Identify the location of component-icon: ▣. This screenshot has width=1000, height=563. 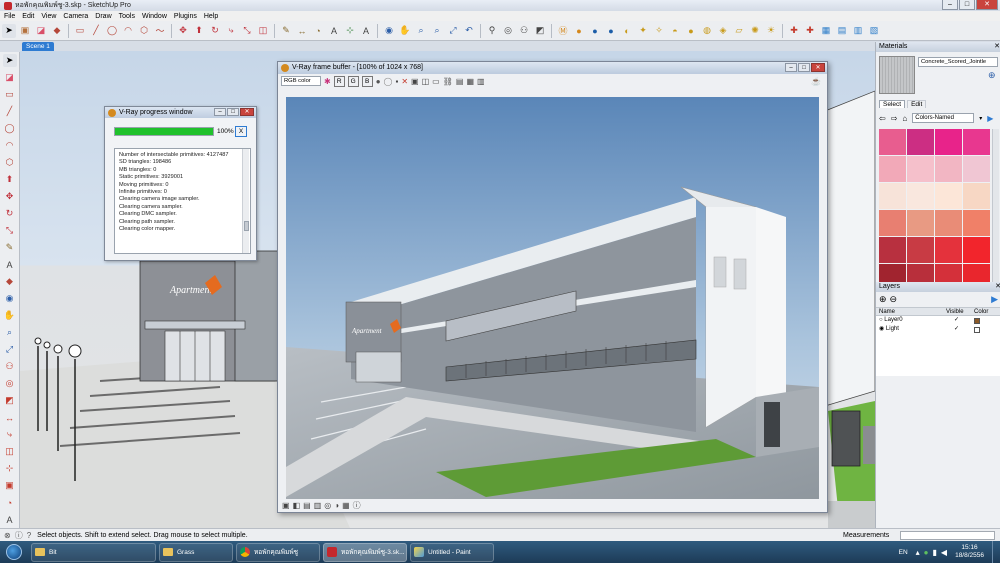
(10, 485).